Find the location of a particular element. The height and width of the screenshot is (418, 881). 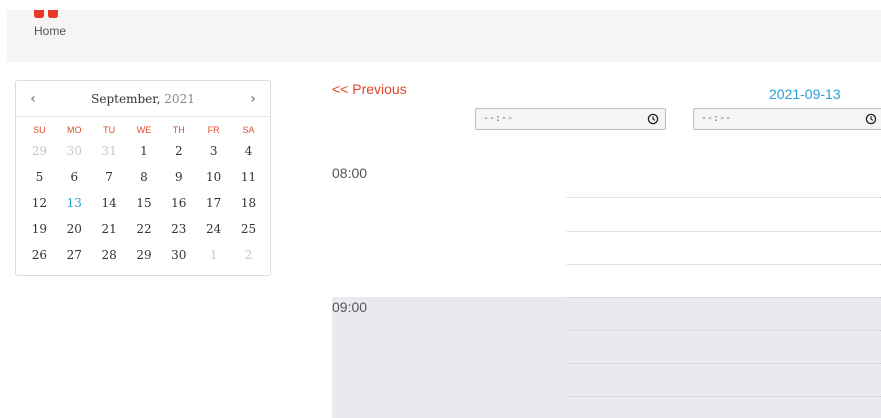

calendar-day: 3 is located at coordinates (213, 151).